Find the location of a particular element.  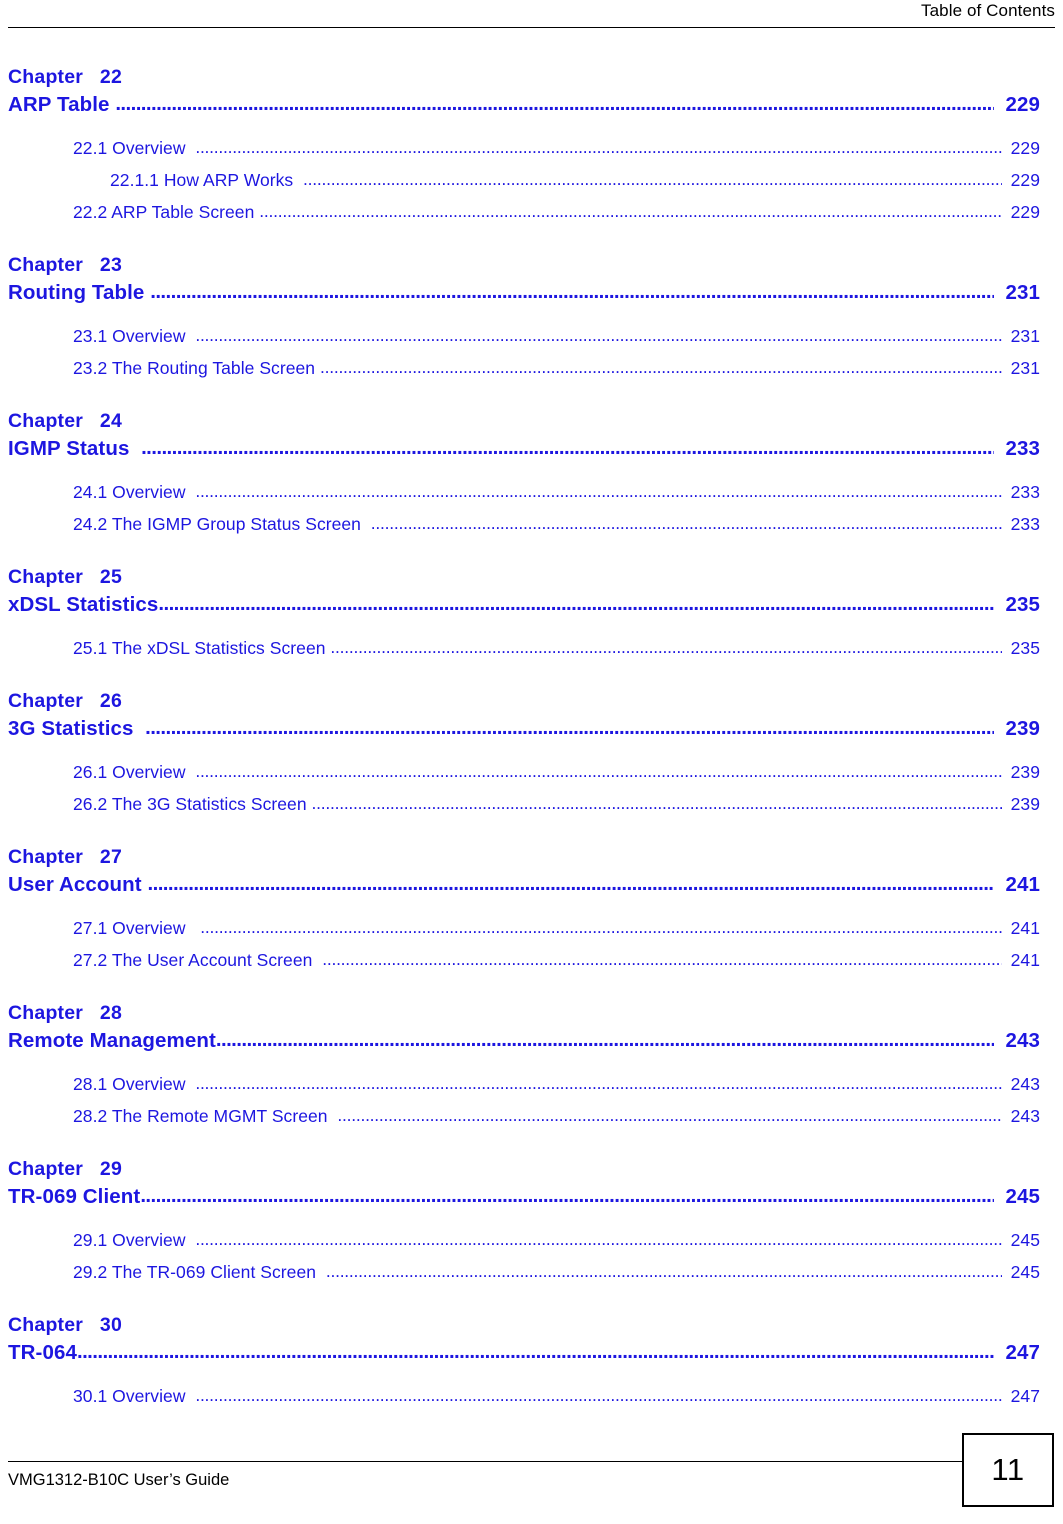

chapter-label: Chapter 23 is located at coordinates (65, 265).